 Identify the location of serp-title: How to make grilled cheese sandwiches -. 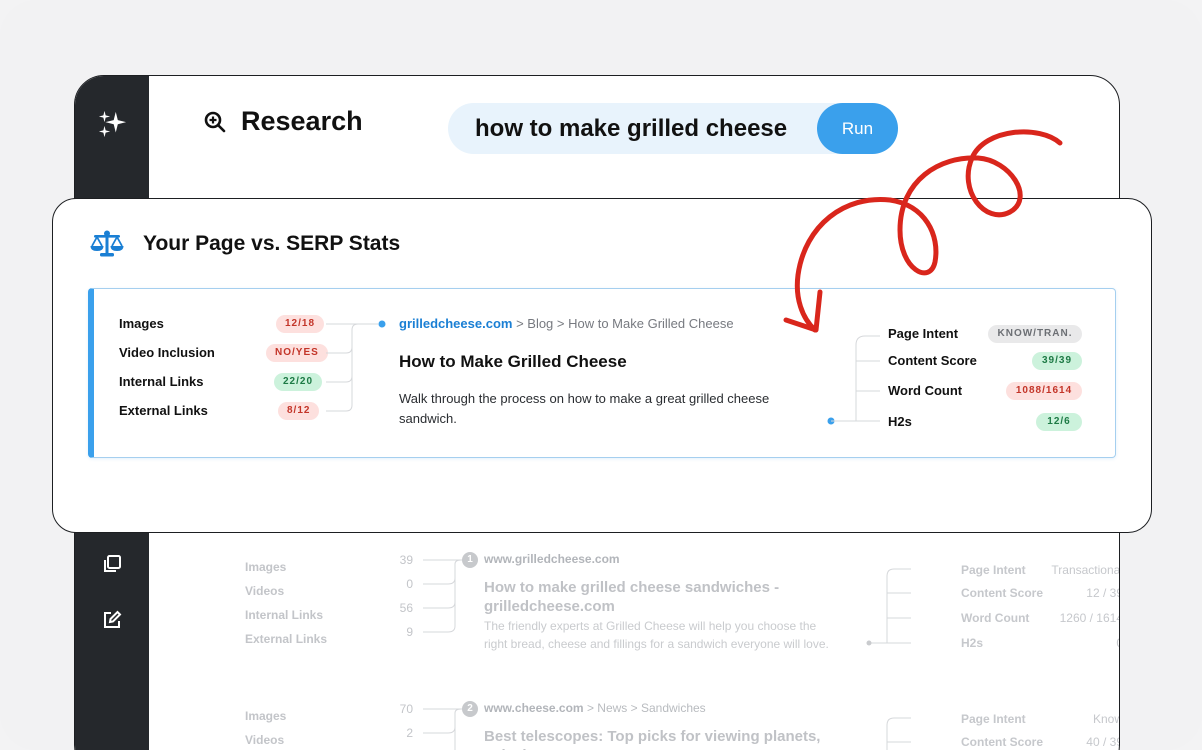
(631, 587).